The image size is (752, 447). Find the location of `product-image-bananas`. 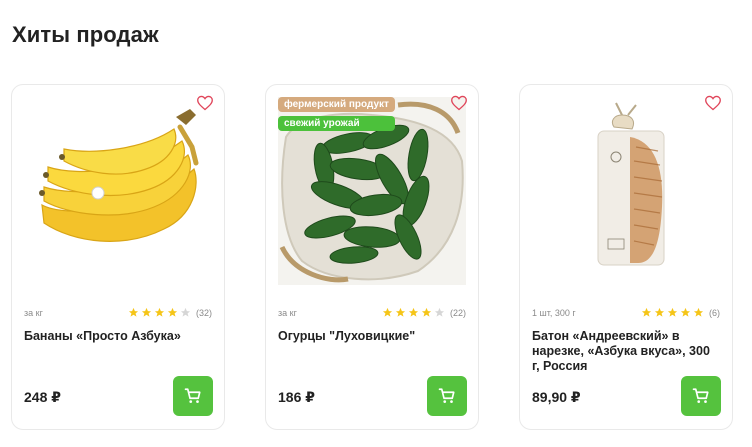

product-image-bananas is located at coordinates (118, 191).